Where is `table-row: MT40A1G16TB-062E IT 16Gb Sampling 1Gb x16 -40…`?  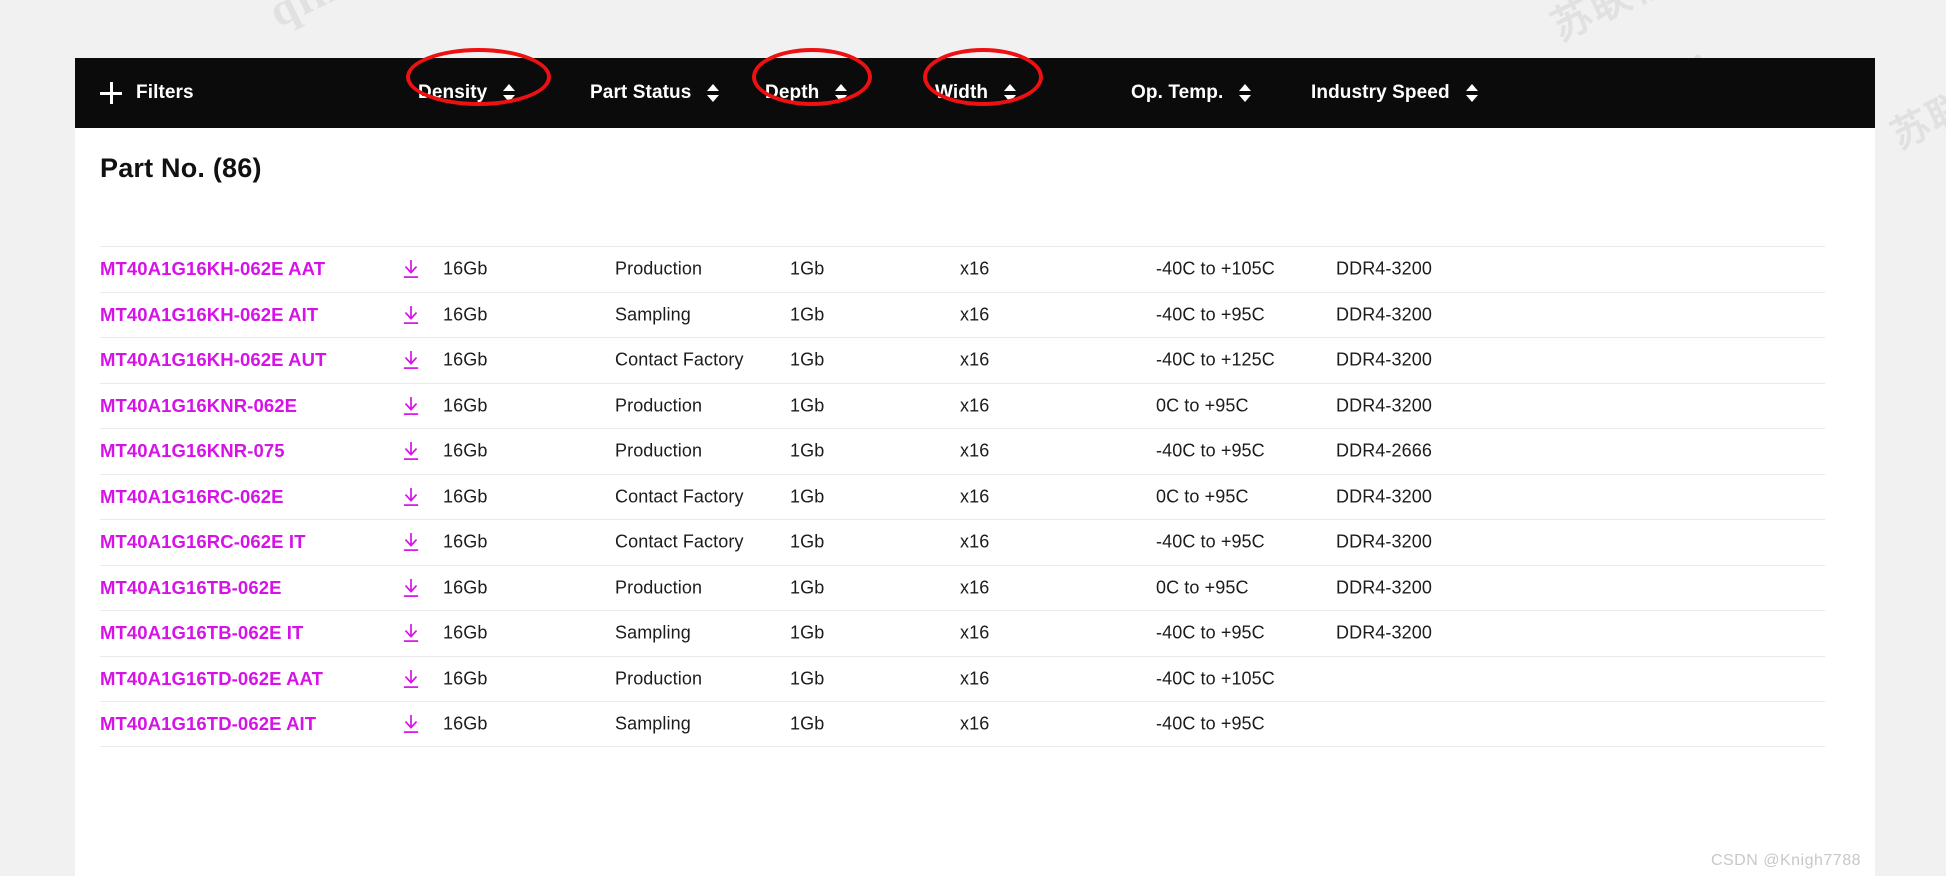
table-row: MT40A1G16TB-062E IT 16Gb Sampling 1Gb x16 -40… is located at coordinates (962, 633).